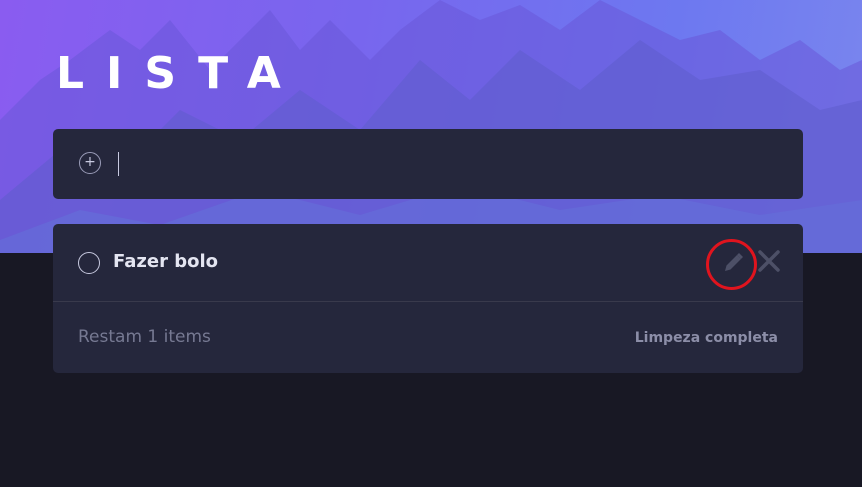 Image resolution: width=862 pixels, height=487 pixels. I want to click on todo-item-label: Fazer bolo, so click(166, 261).